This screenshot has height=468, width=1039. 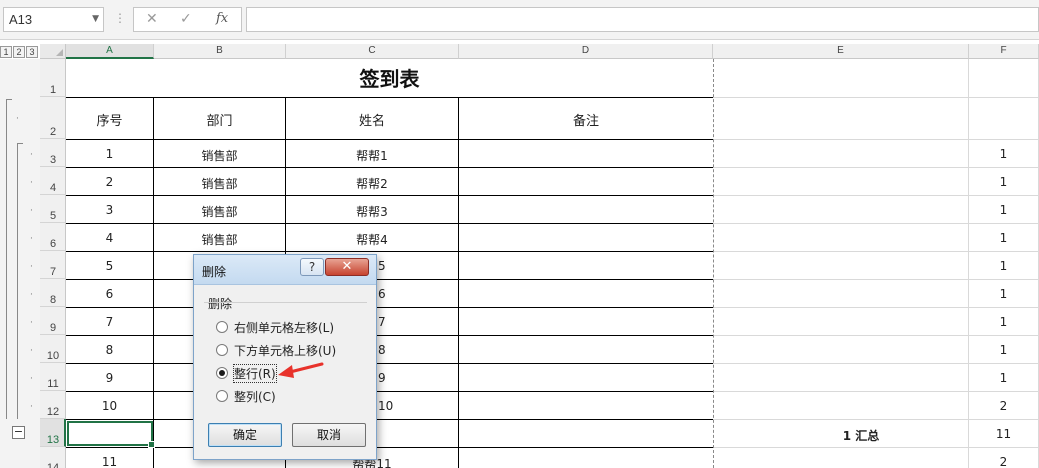 What do you see at coordinates (372, 119) in the screenshot?
I see `header-cell-name: 姓名` at bounding box center [372, 119].